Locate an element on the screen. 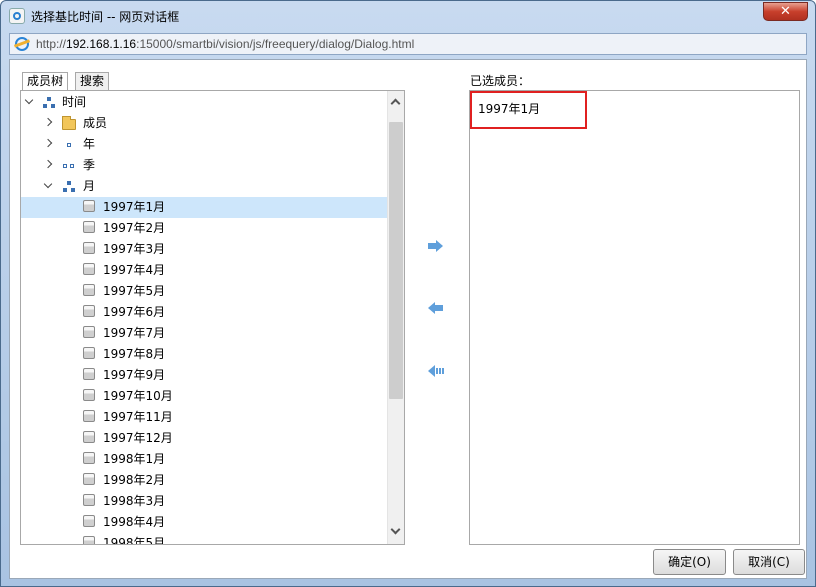  folder-icon is located at coordinates (69, 123).